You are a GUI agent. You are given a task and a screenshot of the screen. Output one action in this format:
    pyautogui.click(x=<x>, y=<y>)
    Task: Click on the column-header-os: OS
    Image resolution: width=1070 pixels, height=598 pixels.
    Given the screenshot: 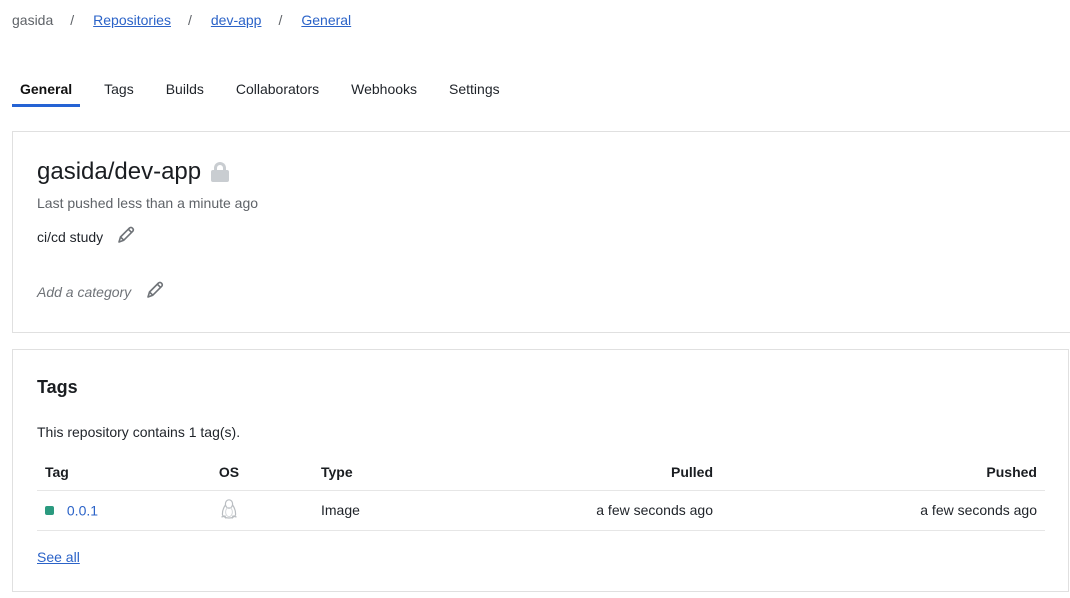 What is the action you would take?
    pyautogui.click(x=229, y=472)
    